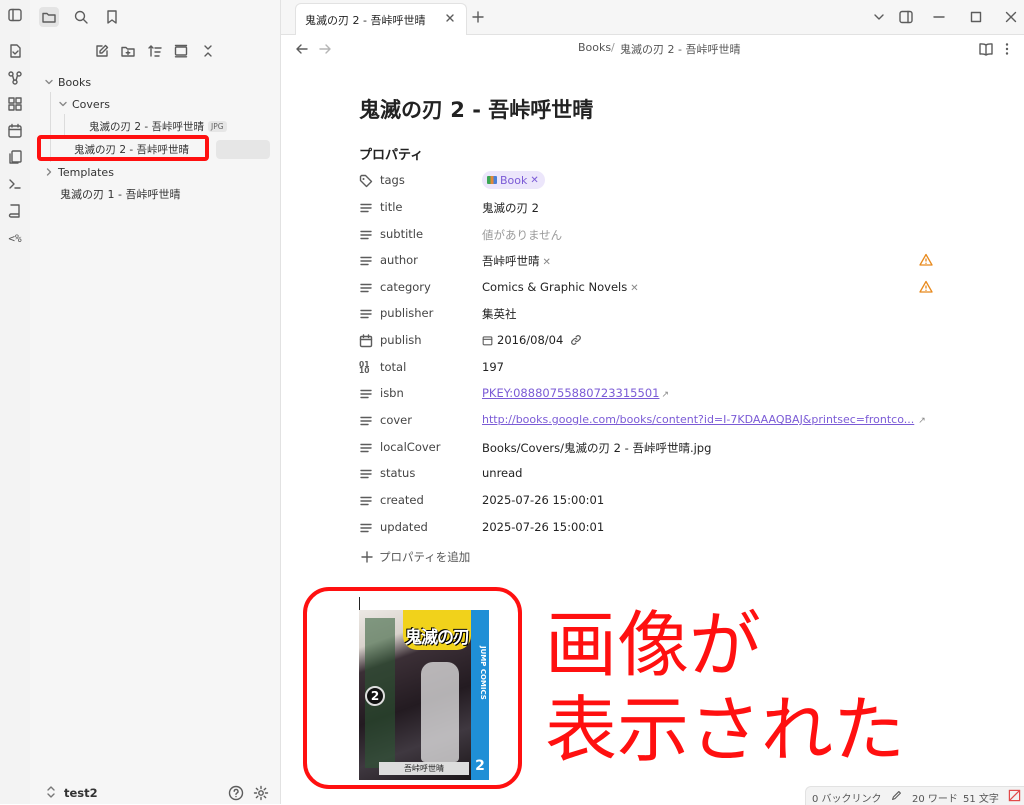  What do you see at coordinates (15, 184) in the screenshot?
I see `terminal-icon` at bounding box center [15, 184].